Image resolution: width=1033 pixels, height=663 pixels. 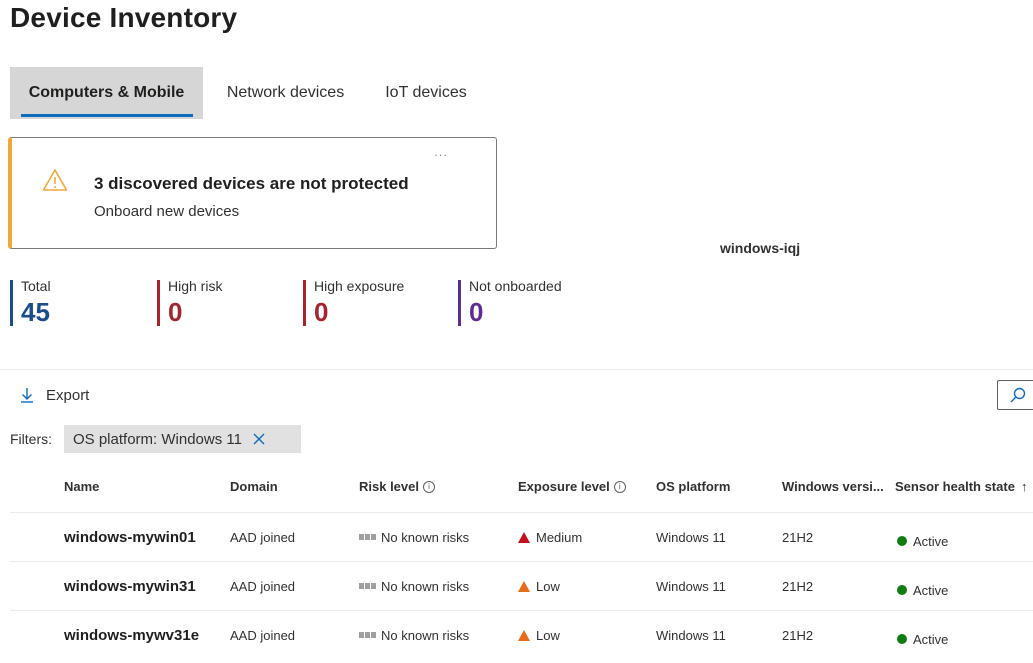 I want to click on tab-label: Network devices, so click(x=285, y=92).